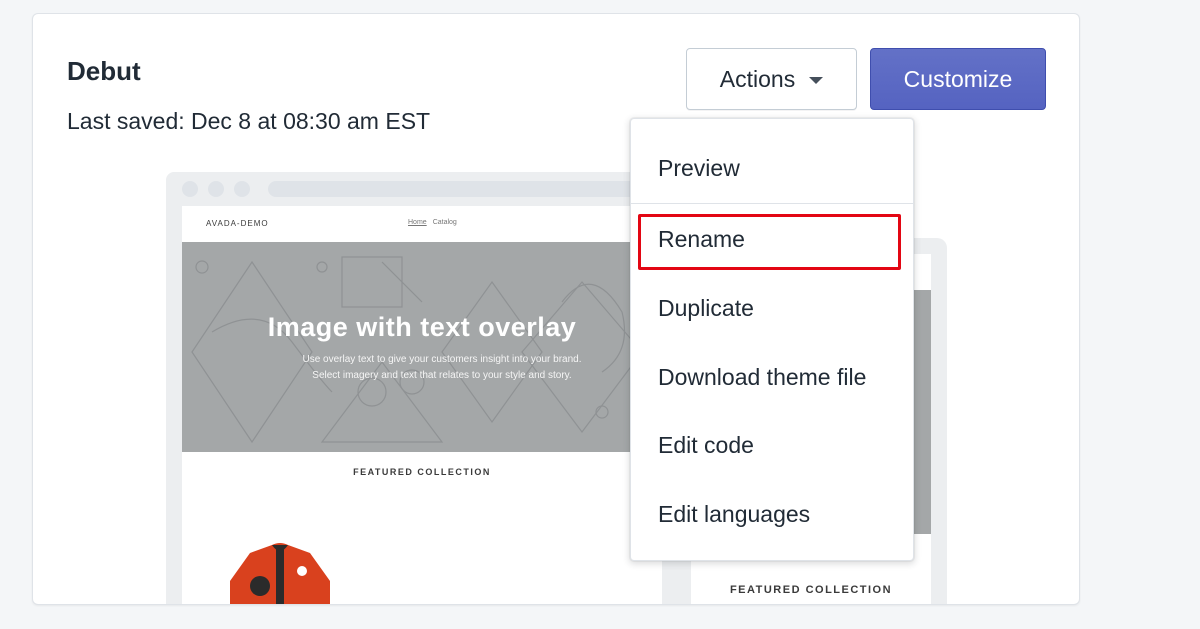  What do you see at coordinates (422, 327) in the screenshot?
I see `hero-title: Image with text overlay` at bounding box center [422, 327].